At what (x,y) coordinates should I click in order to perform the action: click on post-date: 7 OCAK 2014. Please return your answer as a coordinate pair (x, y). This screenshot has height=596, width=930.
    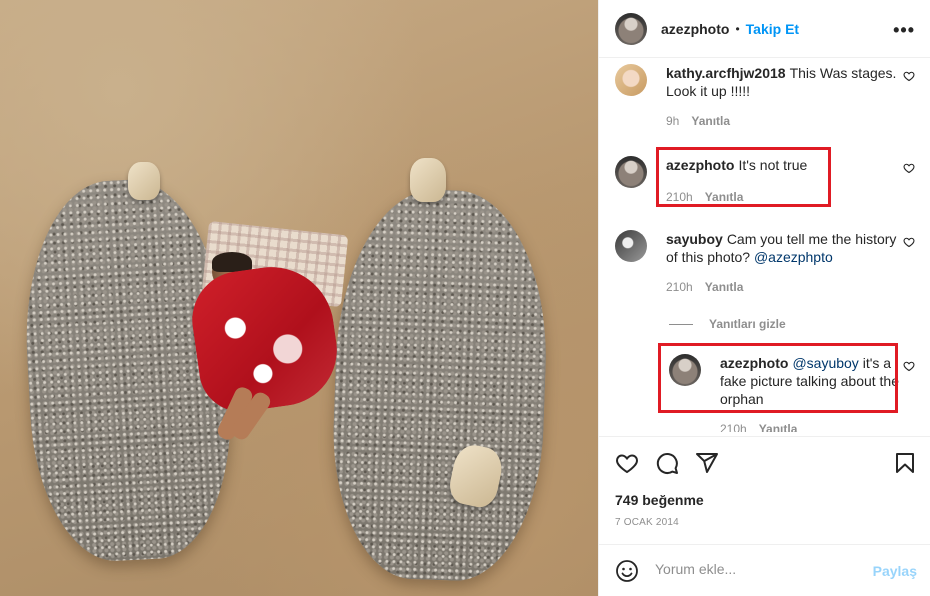
    Looking at the image, I should click on (647, 522).